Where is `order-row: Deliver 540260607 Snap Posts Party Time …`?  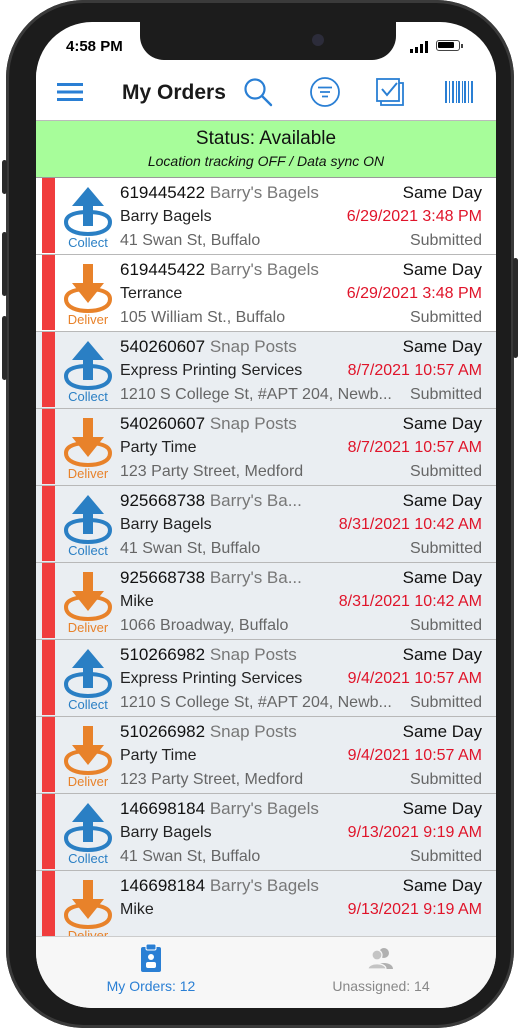
order-row: Deliver 540260607 Snap Posts Party Time … is located at coordinates (266, 447).